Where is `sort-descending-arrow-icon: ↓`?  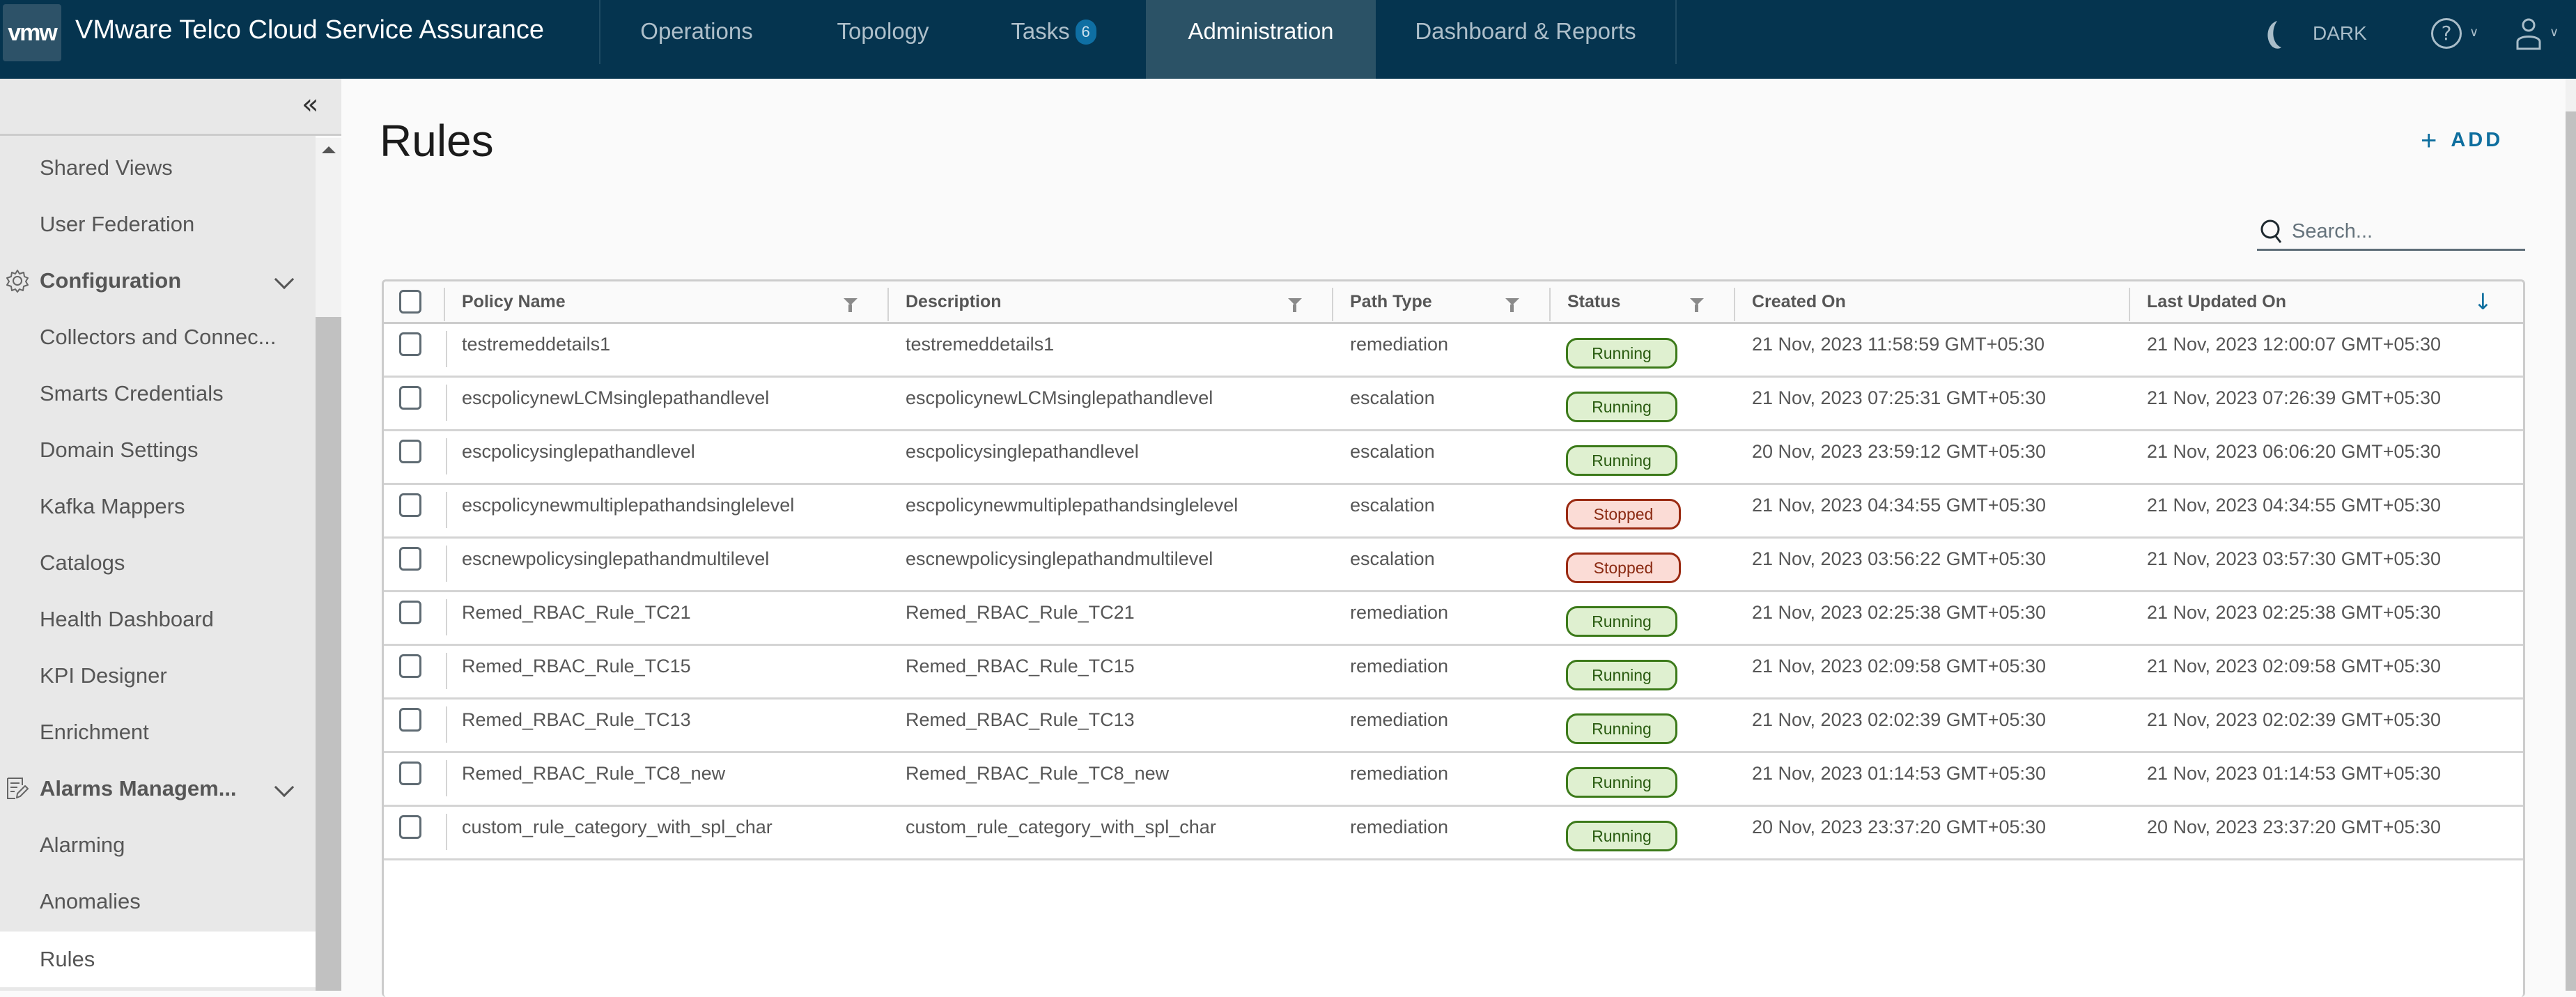 sort-descending-arrow-icon: ↓ is located at coordinates (2483, 301).